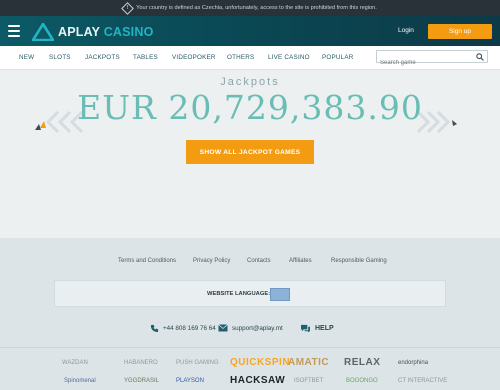  I want to click on footer-divider, so click(250, 347).